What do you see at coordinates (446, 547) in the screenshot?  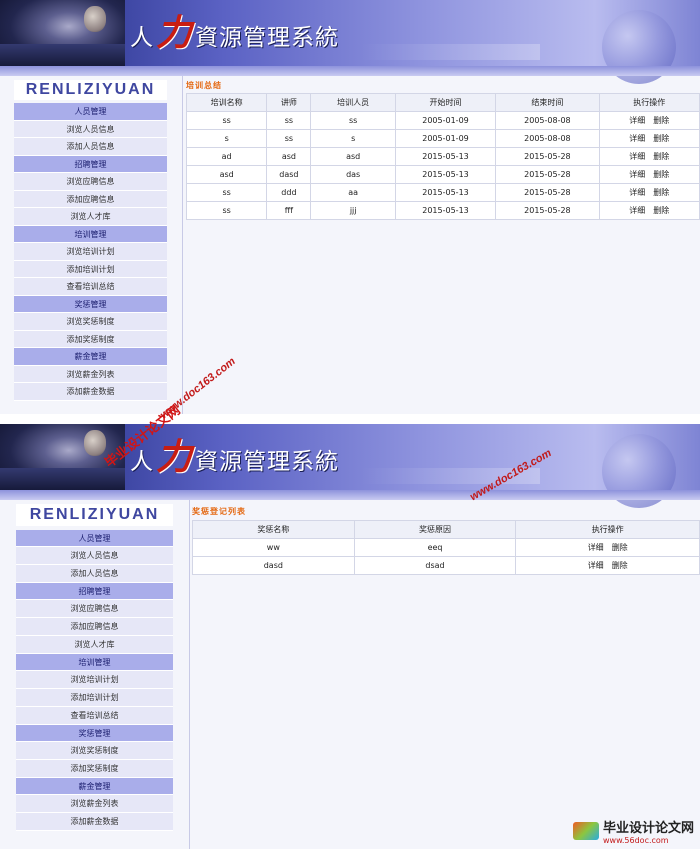 I see `table-row: ww eeq 详细 删除` at bounding box center [446, 547].